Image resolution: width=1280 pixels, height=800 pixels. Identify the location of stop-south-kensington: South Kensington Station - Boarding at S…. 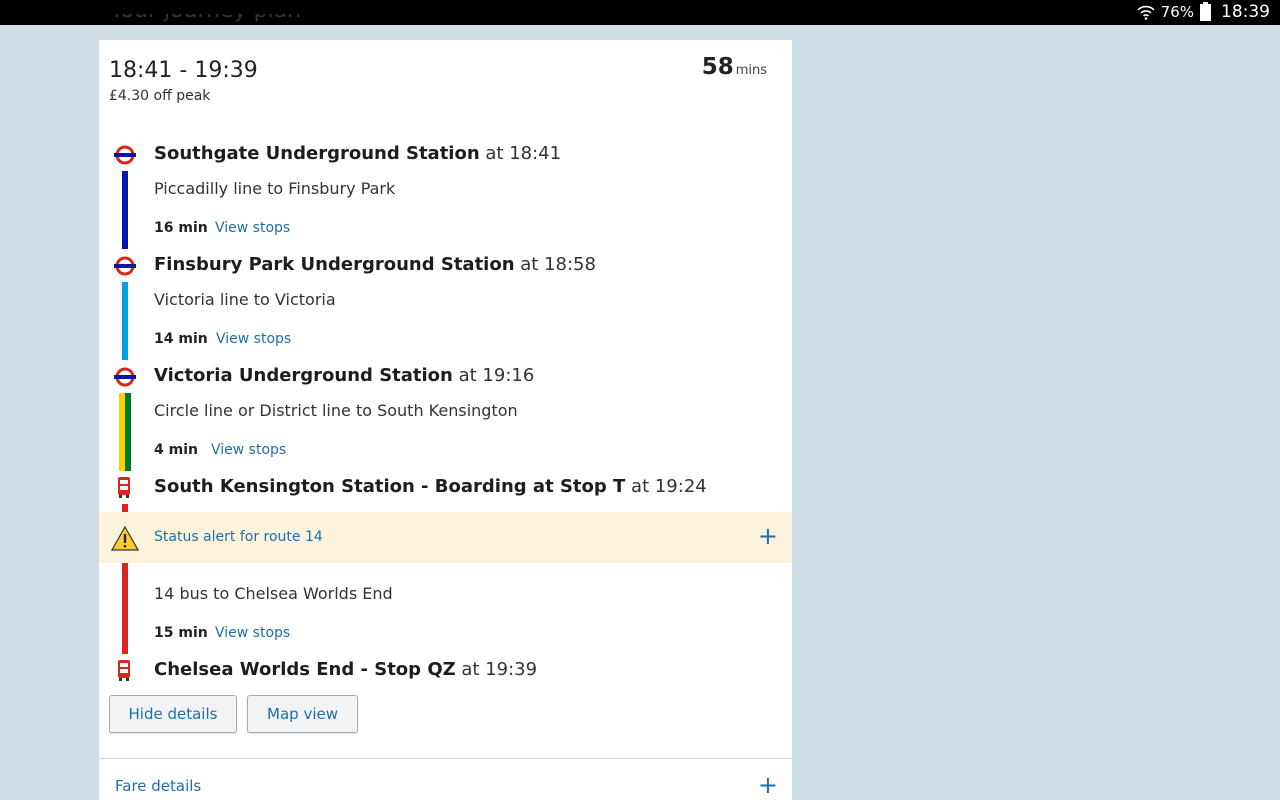
(430, 486).